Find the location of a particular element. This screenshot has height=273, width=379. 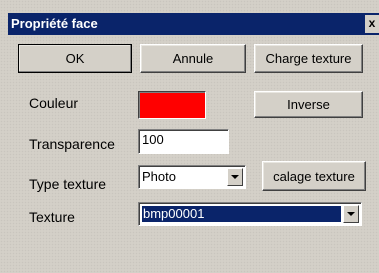

inverse-button: Inverse is located at coordinates (308, 104).